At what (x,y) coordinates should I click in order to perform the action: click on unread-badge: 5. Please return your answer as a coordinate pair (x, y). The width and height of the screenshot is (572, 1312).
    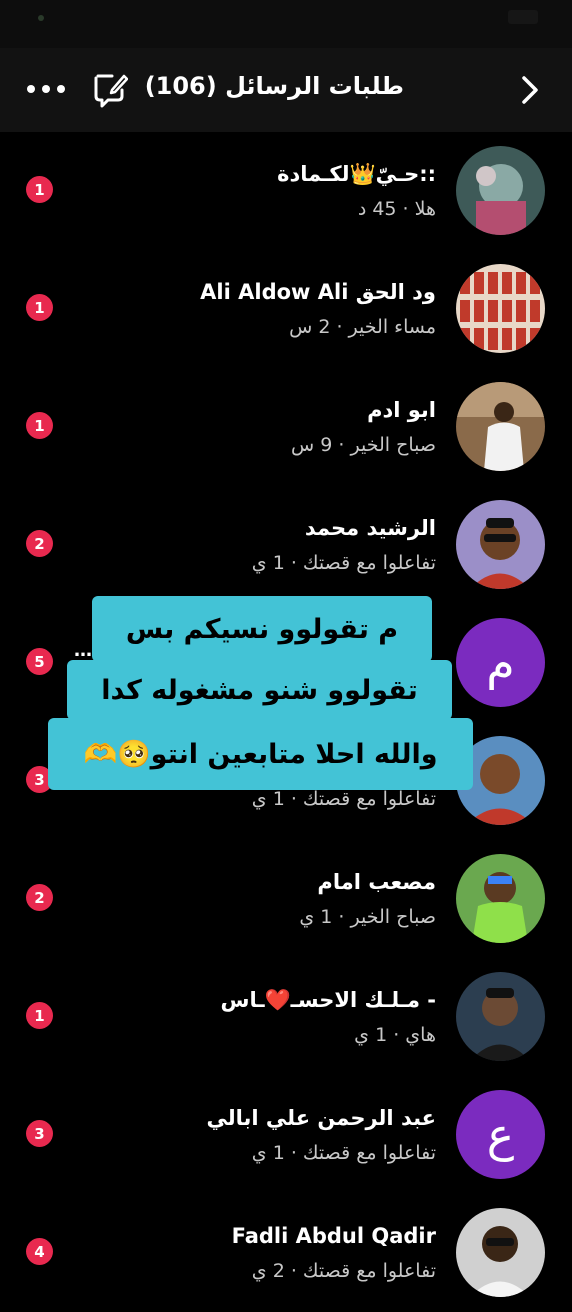
    Looking at the image, I should click on (39, 661).